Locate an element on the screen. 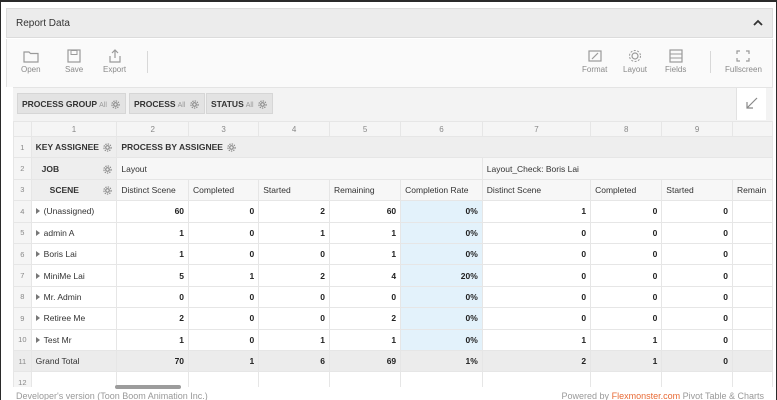 The height and width of the screenshot is (400, 777). measure-header: Started is located at coordinates (697, 190).